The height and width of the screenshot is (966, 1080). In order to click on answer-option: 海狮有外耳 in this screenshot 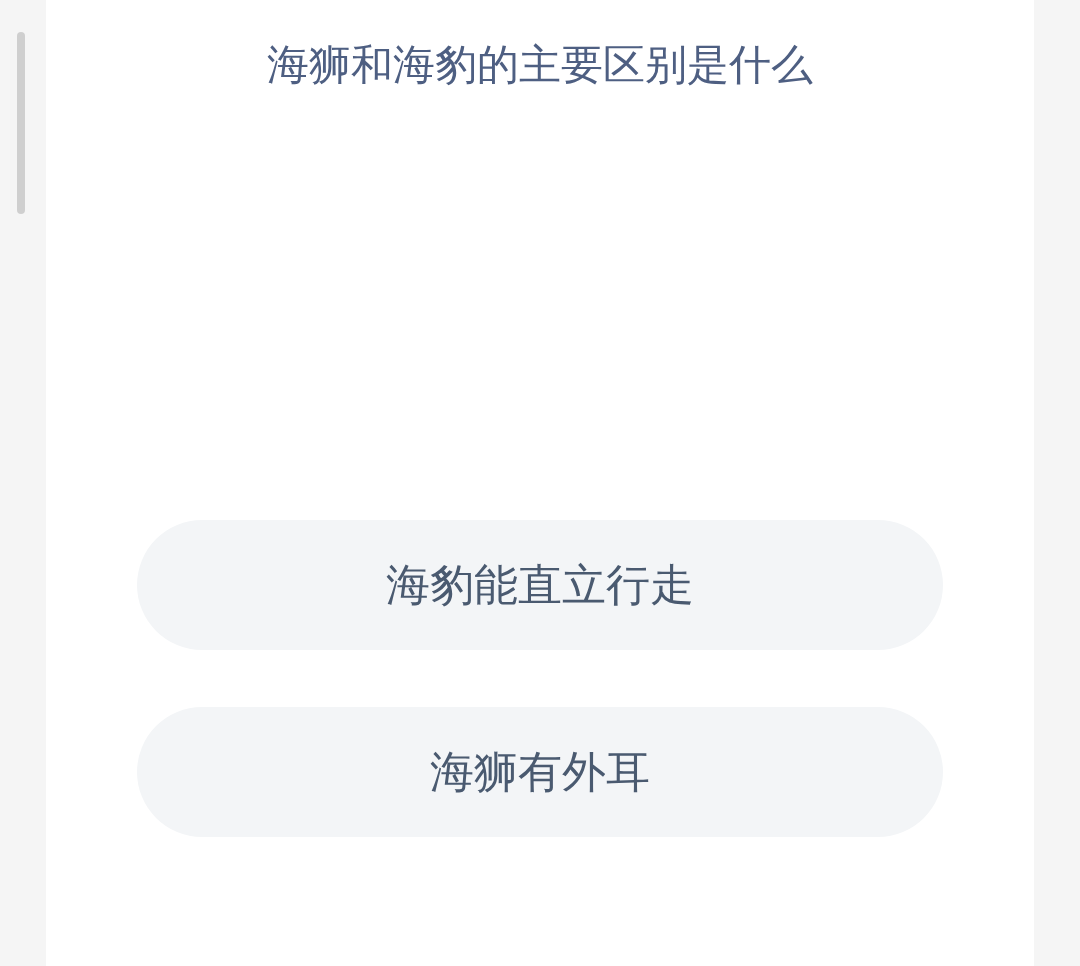, I will do `click(540, 772)`.